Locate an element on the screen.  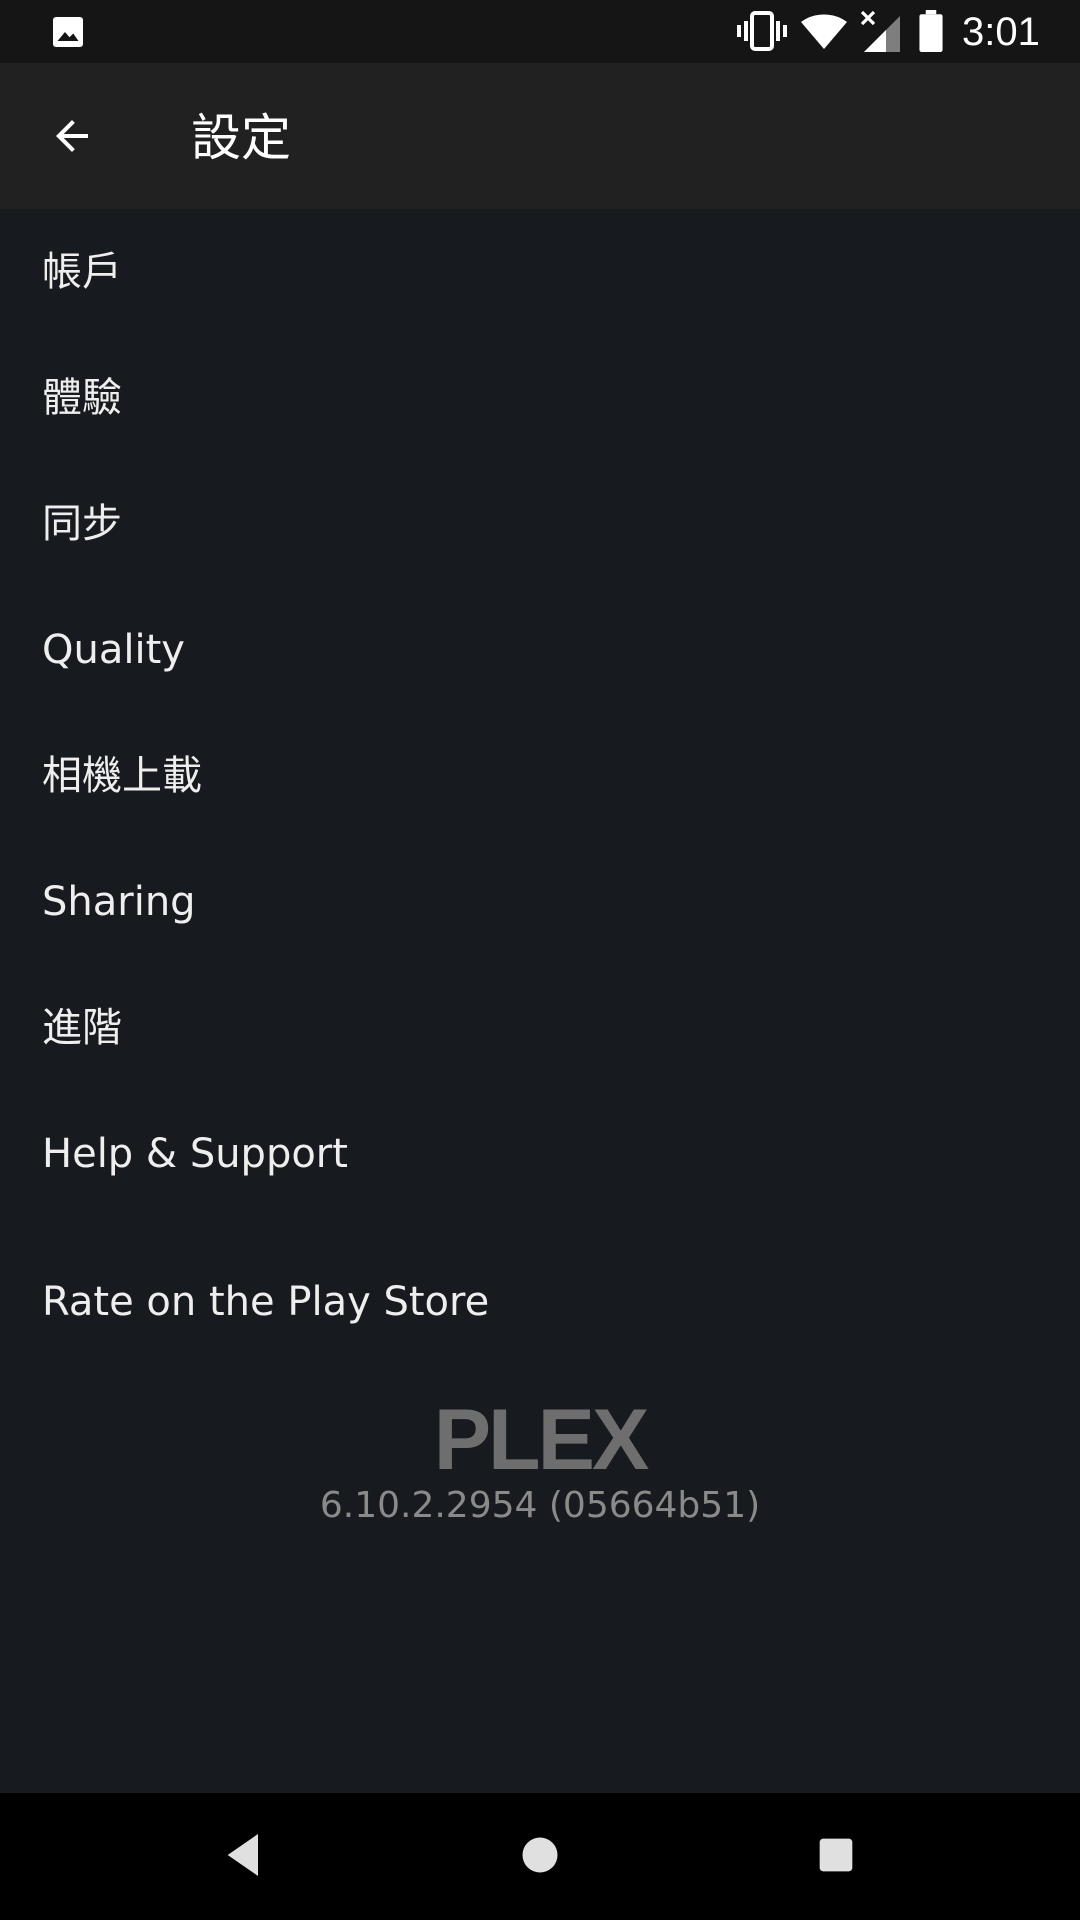
app-bar: 設定 is located at coordinates (540, 136).